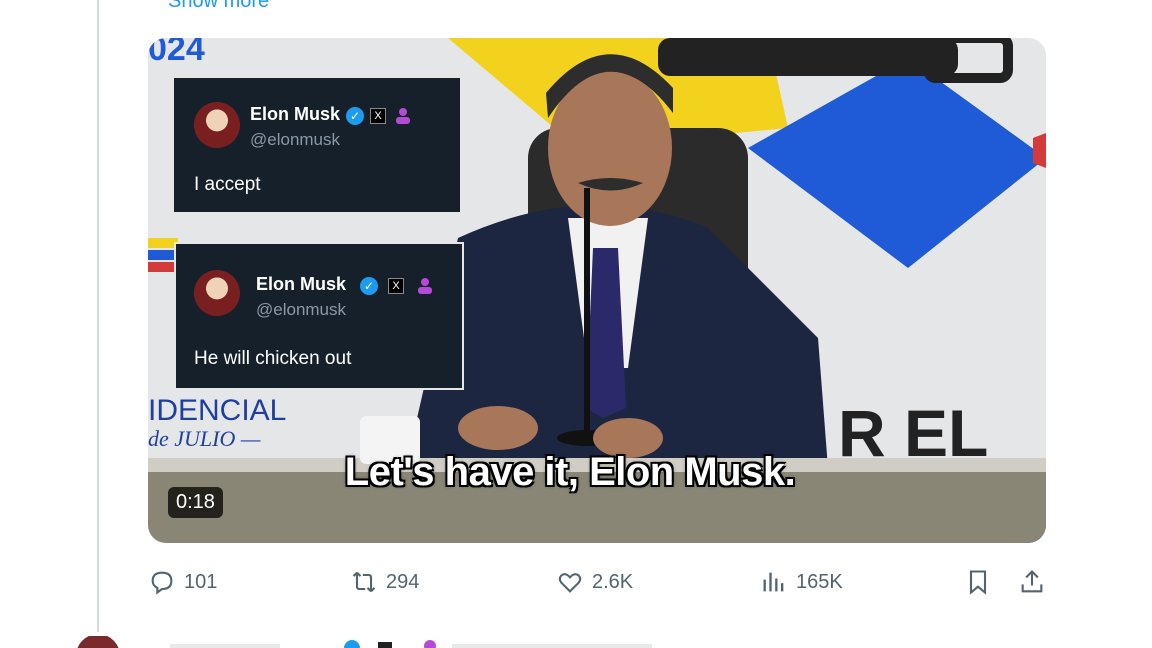 This screenshot has width=1152, height=648. What do you see at coordinates (570, 583) in the screenshot?
I see `heart-icon` at bounding box center [570, 583].